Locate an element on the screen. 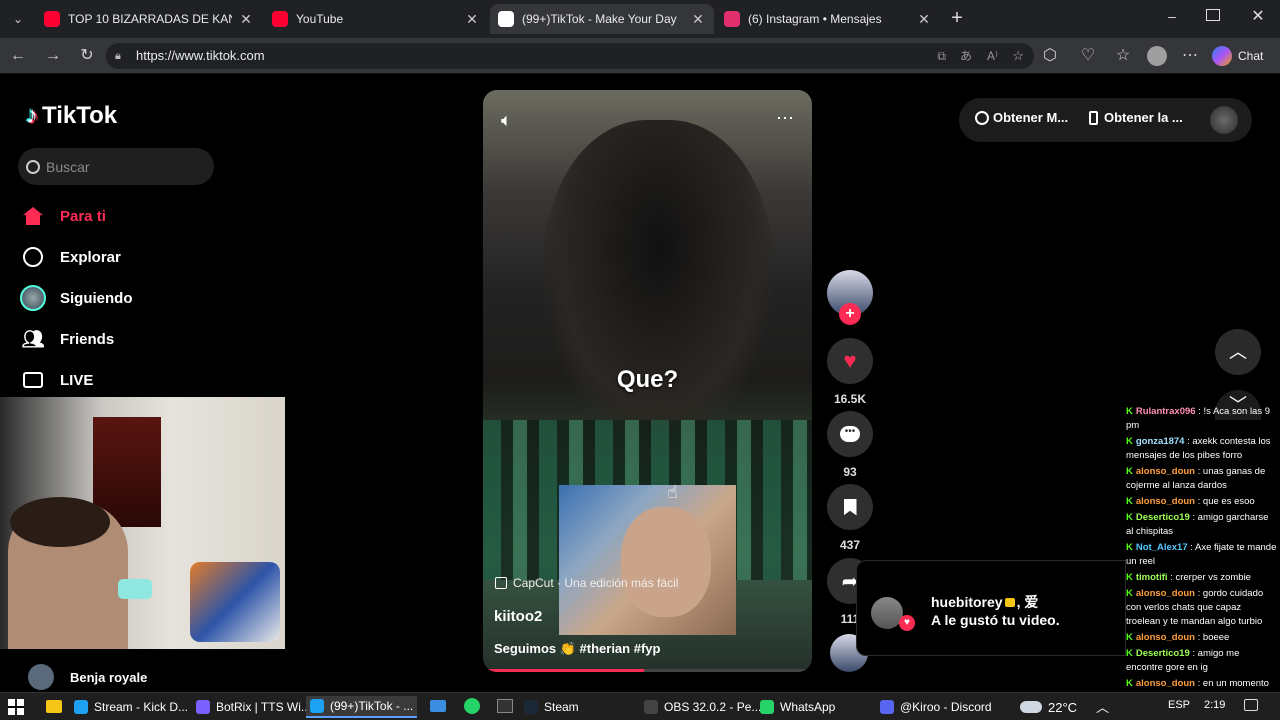  extensions-icon: ⬡ is located at coordinates (1050, 56).